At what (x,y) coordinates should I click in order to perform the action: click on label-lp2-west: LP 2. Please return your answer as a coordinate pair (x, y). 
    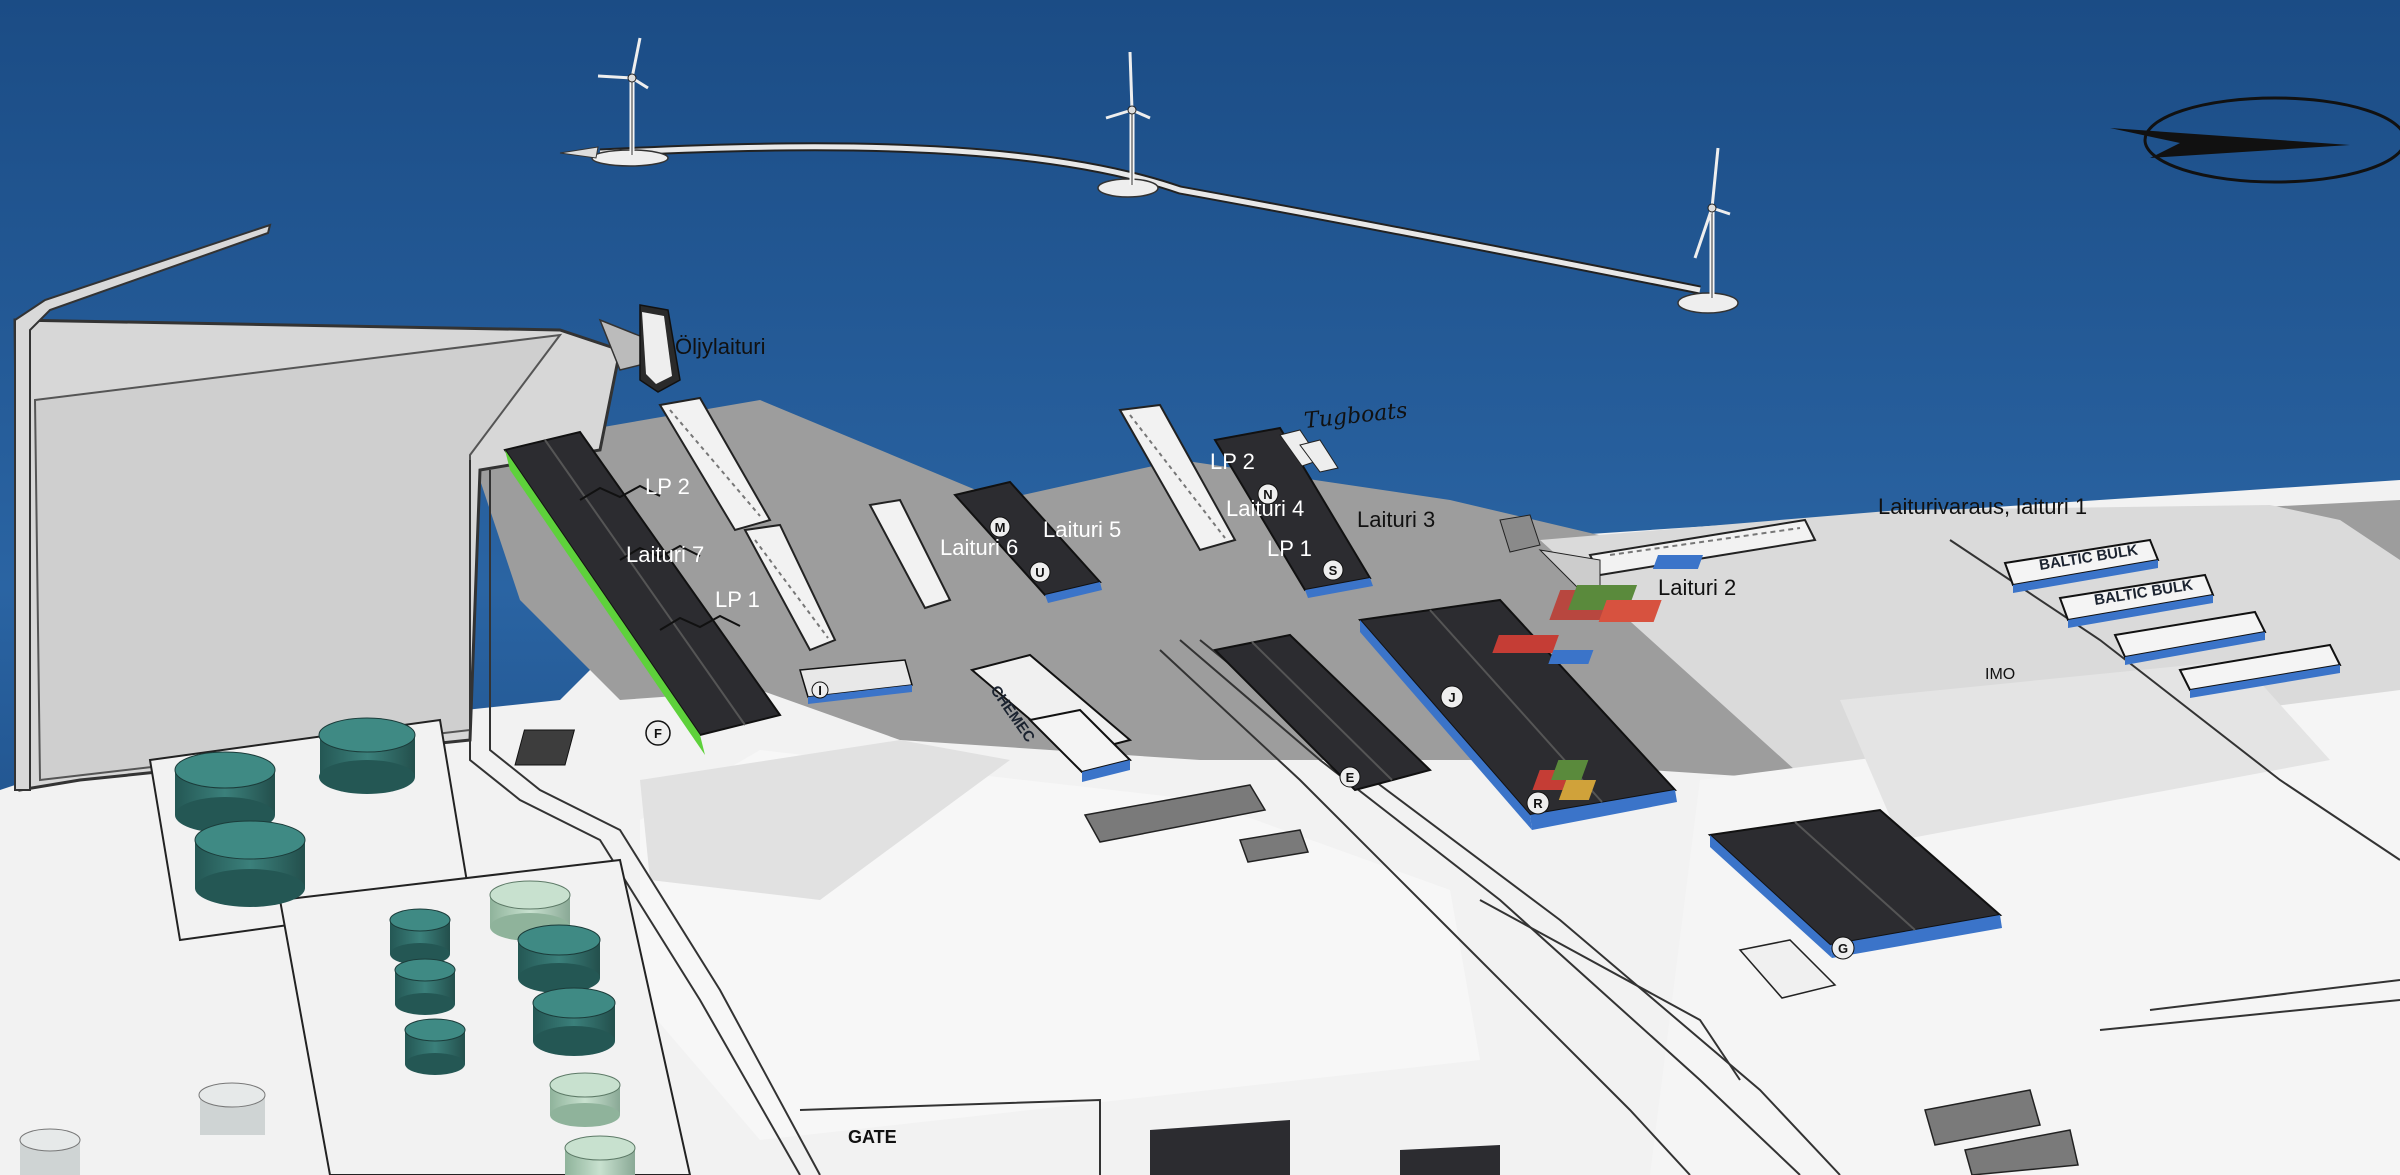
    Looking at the image, I should click on (667, 486).